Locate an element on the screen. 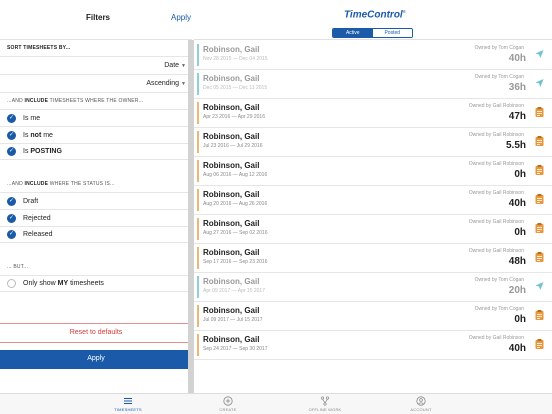  timesheet-hours: 36h is located at coordinates (517, 87).